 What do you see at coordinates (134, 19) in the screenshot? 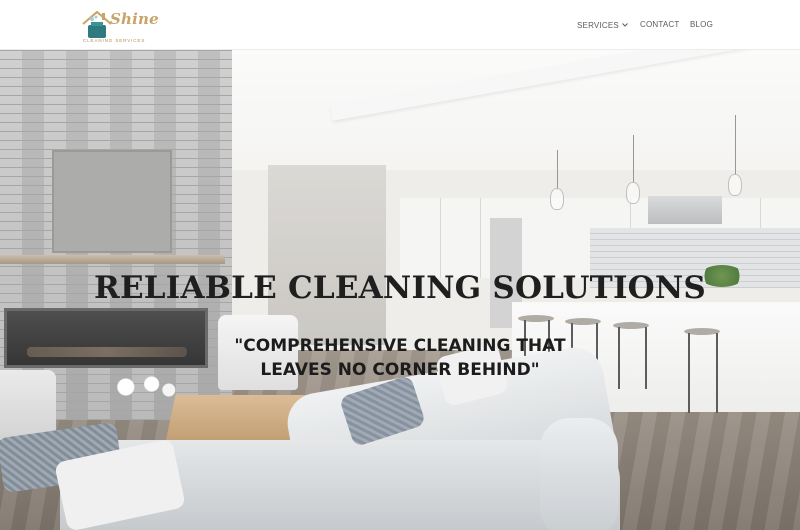
I see `brand-name: Shine` at bounding box center [134, 19].